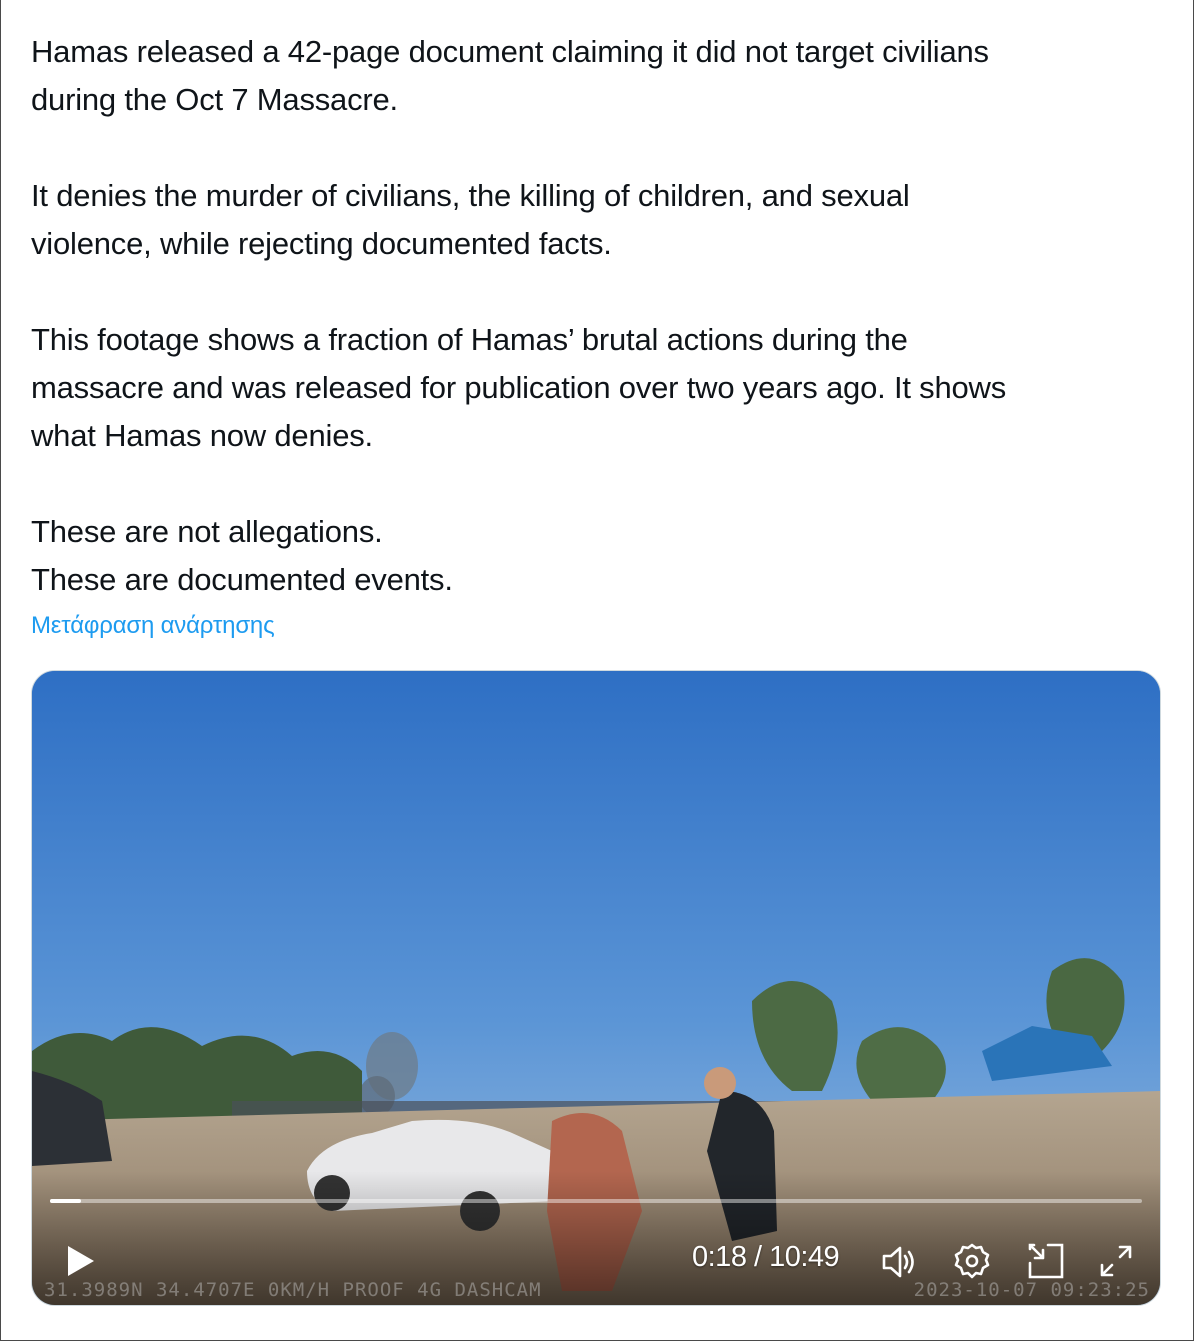 Image resolution: width=1194 pixels, height=1342 pixels. What do you see at coordinates (153, 626) in the screenshot?
I see `translate-post-link: Μετάφραση ανάρτησης` at bounding box center [153, 626].